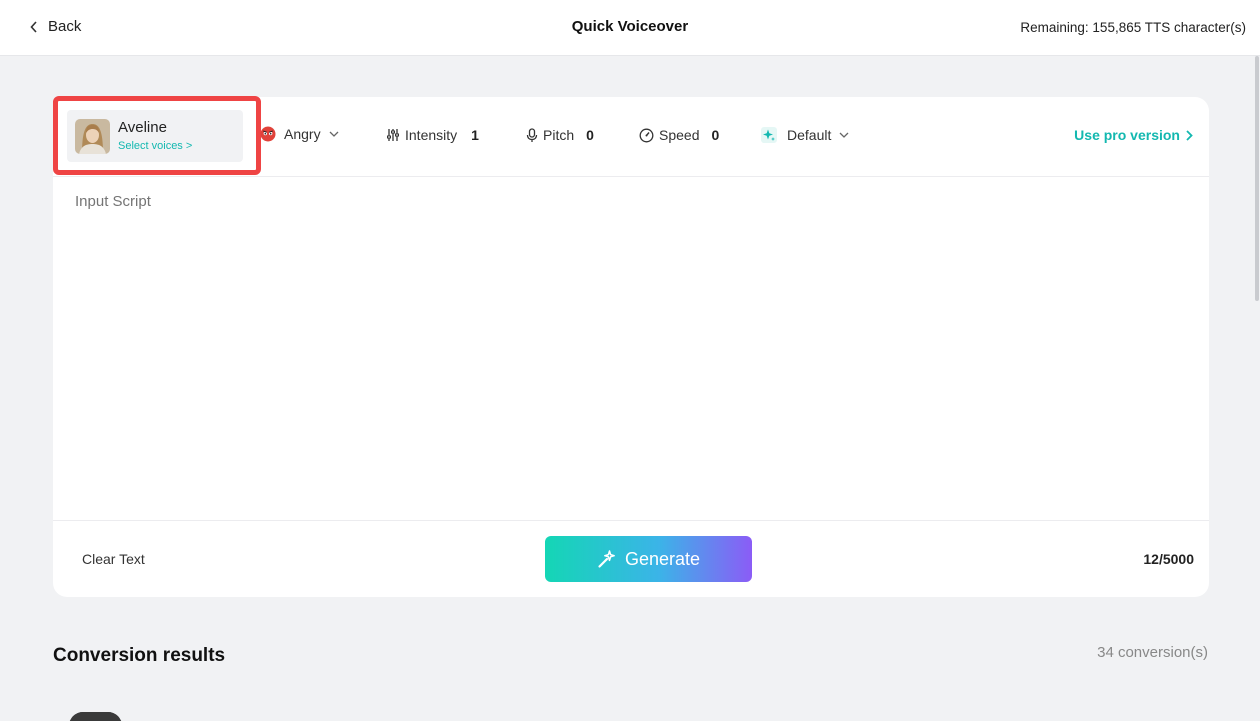  I want to click on scrollbar-thumb, so click(1257, 178).